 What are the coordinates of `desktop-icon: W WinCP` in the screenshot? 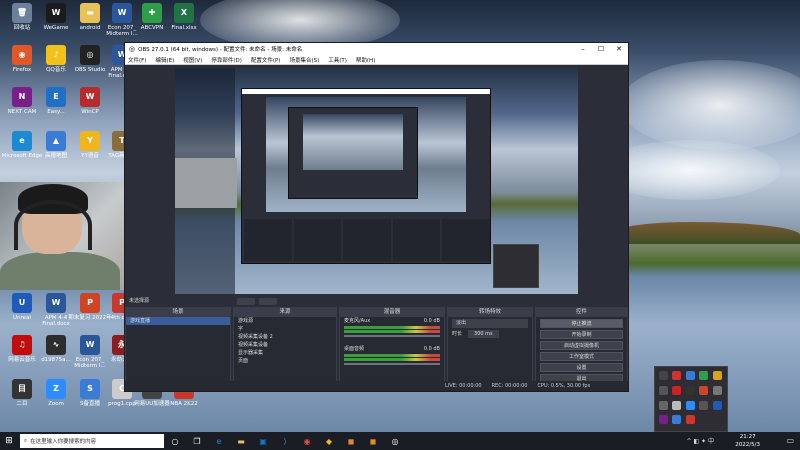 It's located at (90, 107).